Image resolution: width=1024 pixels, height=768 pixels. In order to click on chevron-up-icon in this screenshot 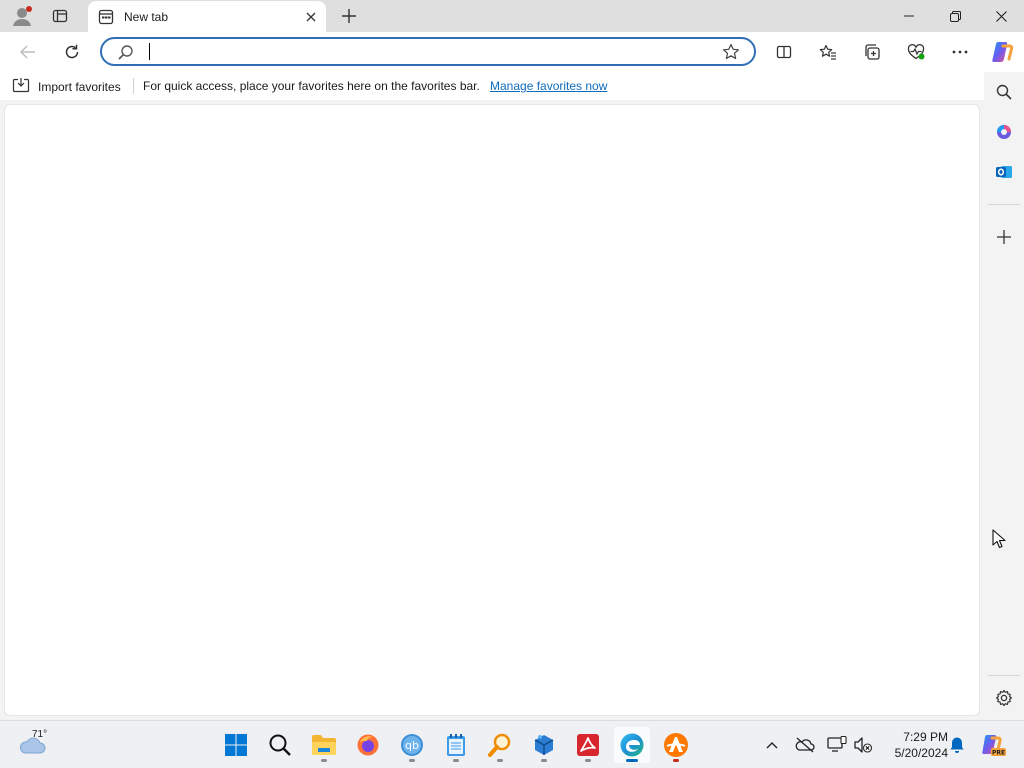, I will do `click(772, 745)`.